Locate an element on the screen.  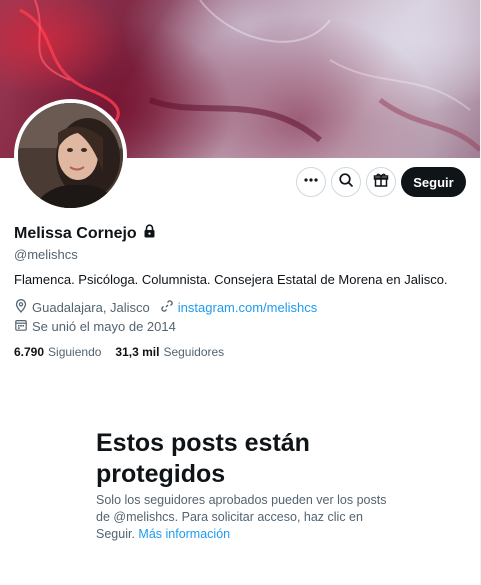
follow-stats: 6.790 Siguiendo 31,3 mil Seguidores is located at coordinates (119, 352).